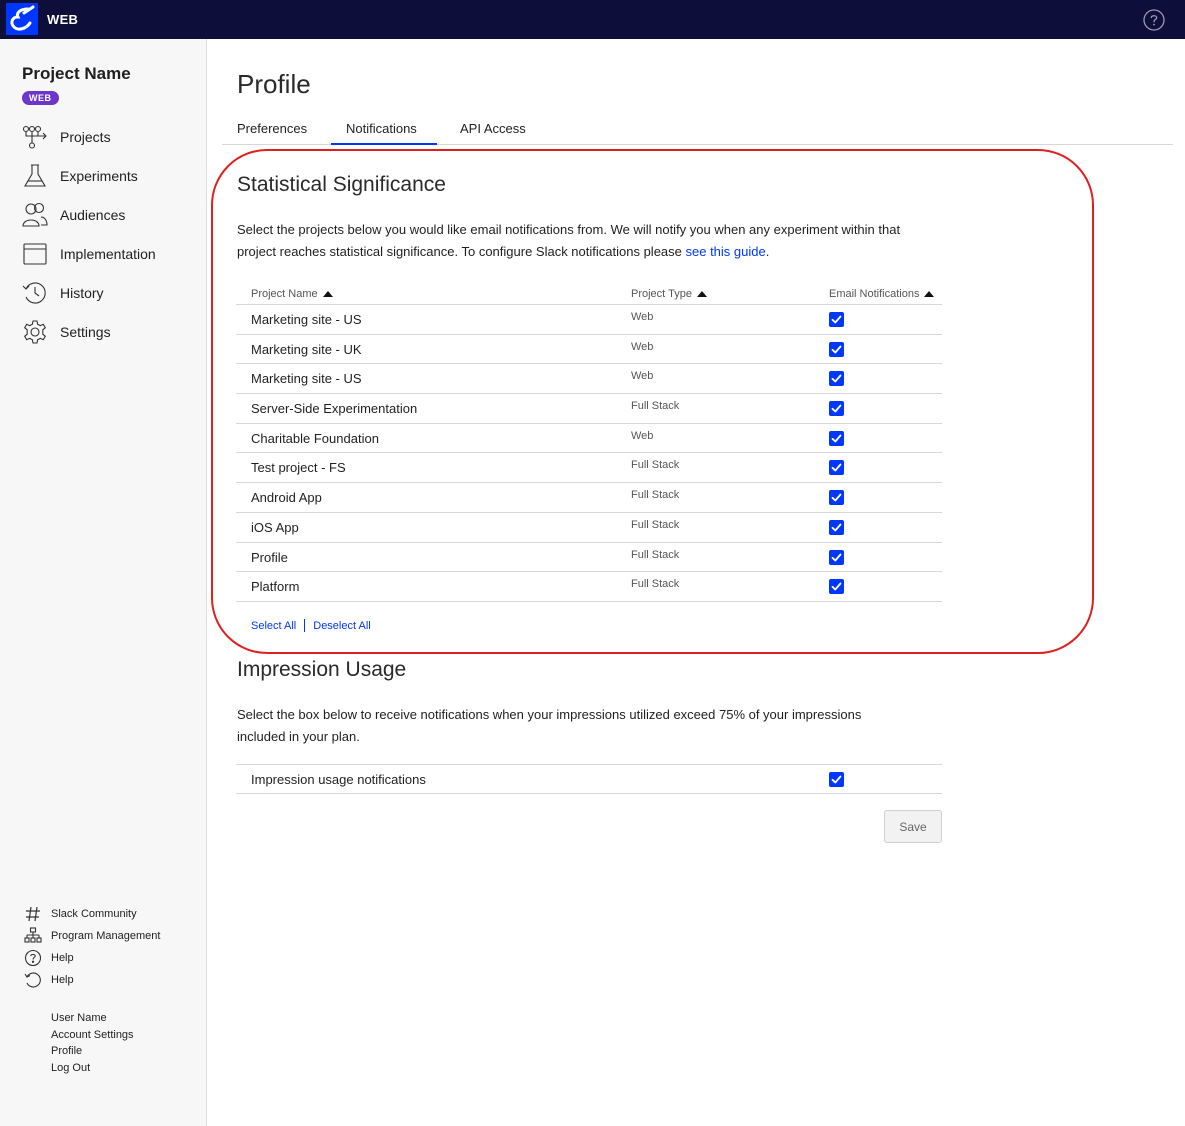  What do you see at coordinates (589, 779) in the screenshot?
I see `impression-usage-row: Impression usage notifications` at bounding box center [589, 779].